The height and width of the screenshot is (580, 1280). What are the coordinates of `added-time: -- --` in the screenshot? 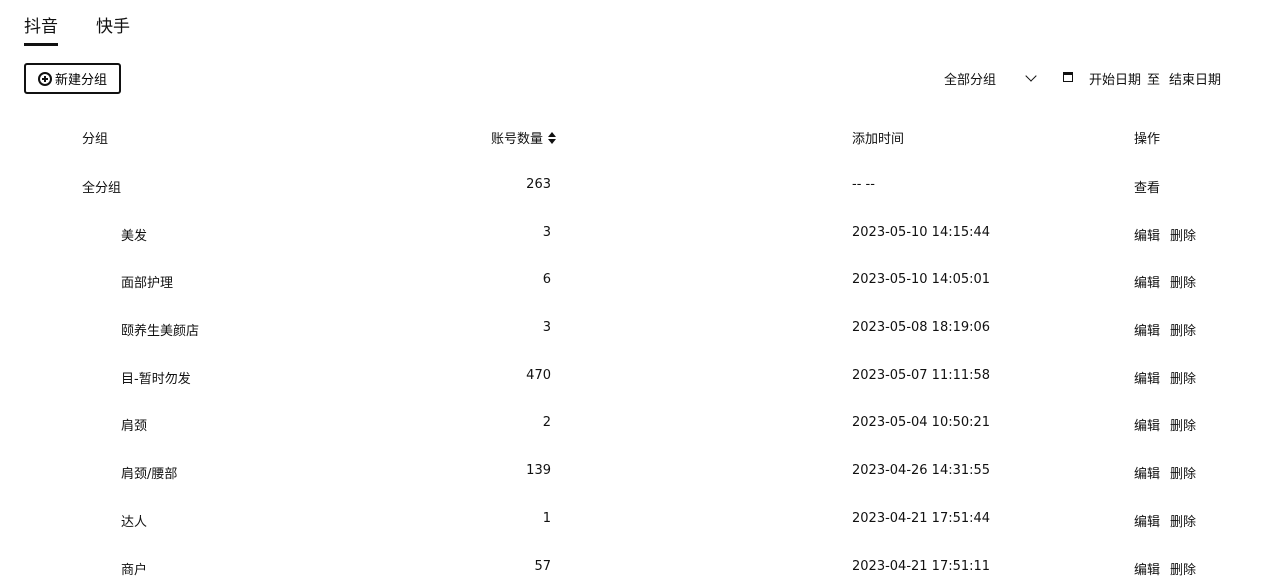 It's located at (863, 184).